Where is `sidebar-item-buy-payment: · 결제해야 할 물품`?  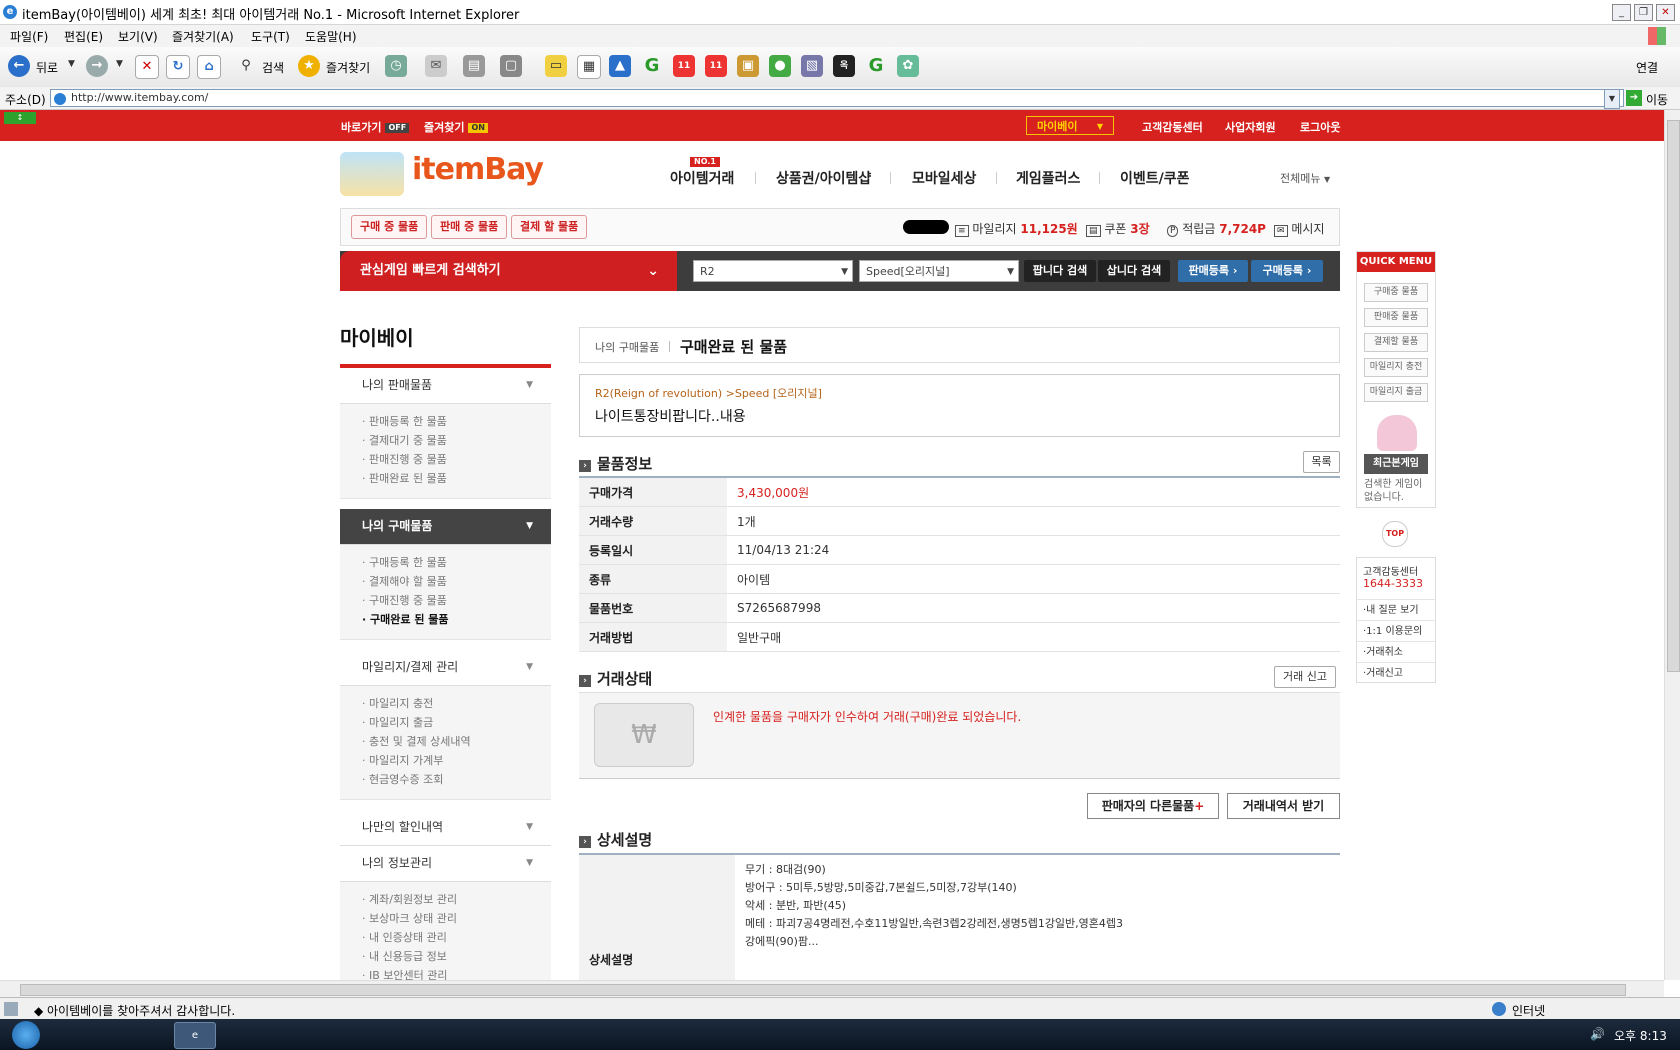 sidebar-item-buy-payment: · 결제해야 할 물품 is located at coordinates (456, 581).